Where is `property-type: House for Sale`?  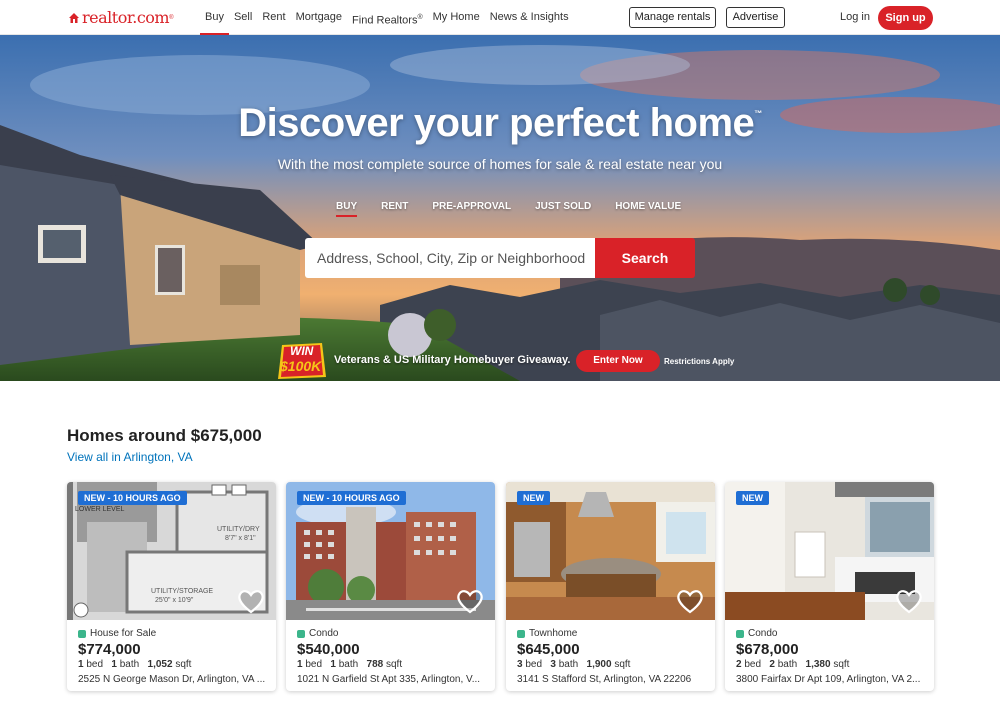 property-type: House for Sale is located at coordinates (117, 633).